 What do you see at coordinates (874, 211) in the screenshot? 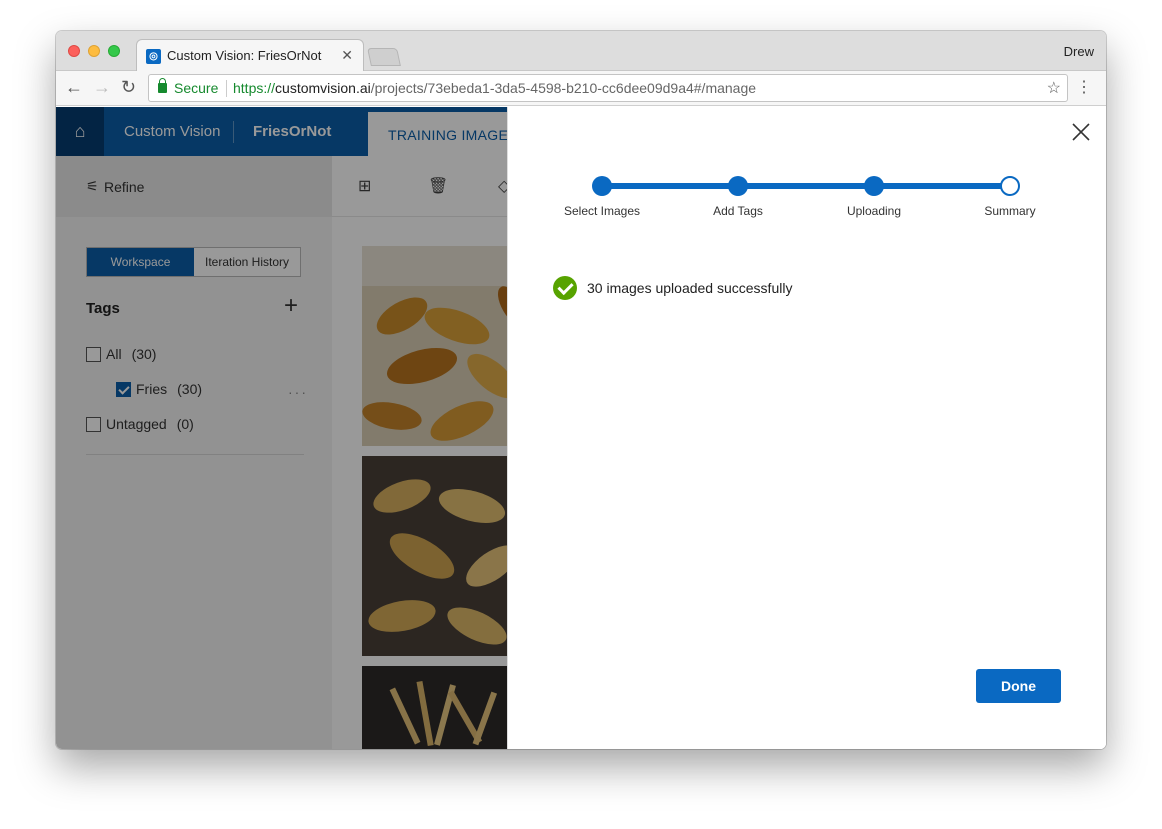
I see `step-label: Uploading` at bounding box center [874, 211].